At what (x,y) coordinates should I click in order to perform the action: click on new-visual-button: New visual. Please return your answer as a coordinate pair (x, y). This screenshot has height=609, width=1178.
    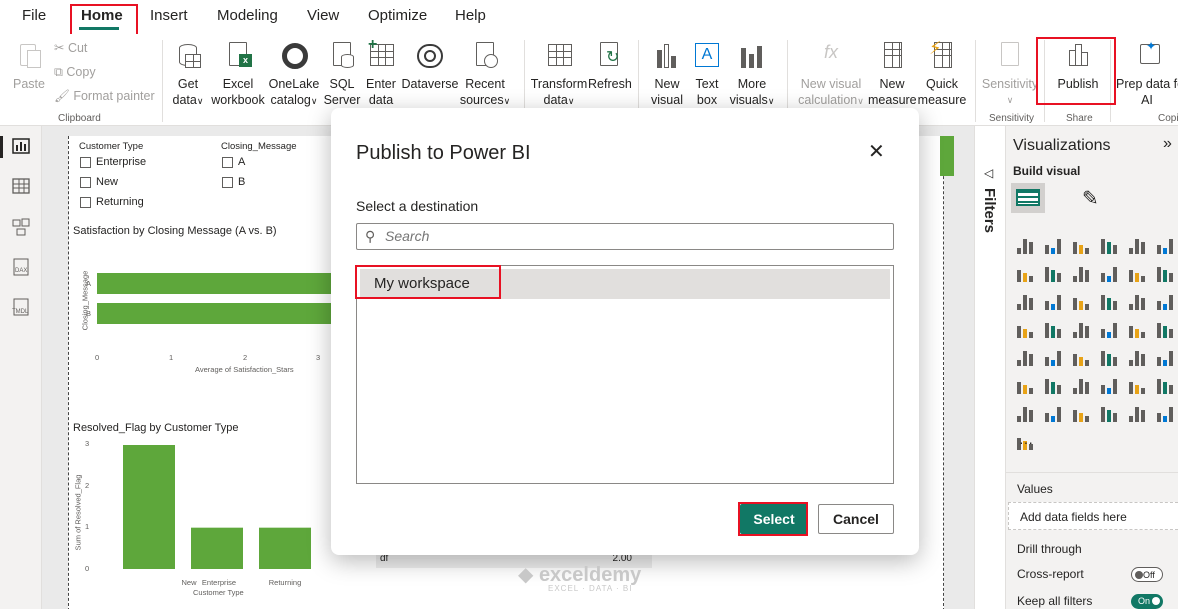
    Looking at the image, I should click on (667, 74).